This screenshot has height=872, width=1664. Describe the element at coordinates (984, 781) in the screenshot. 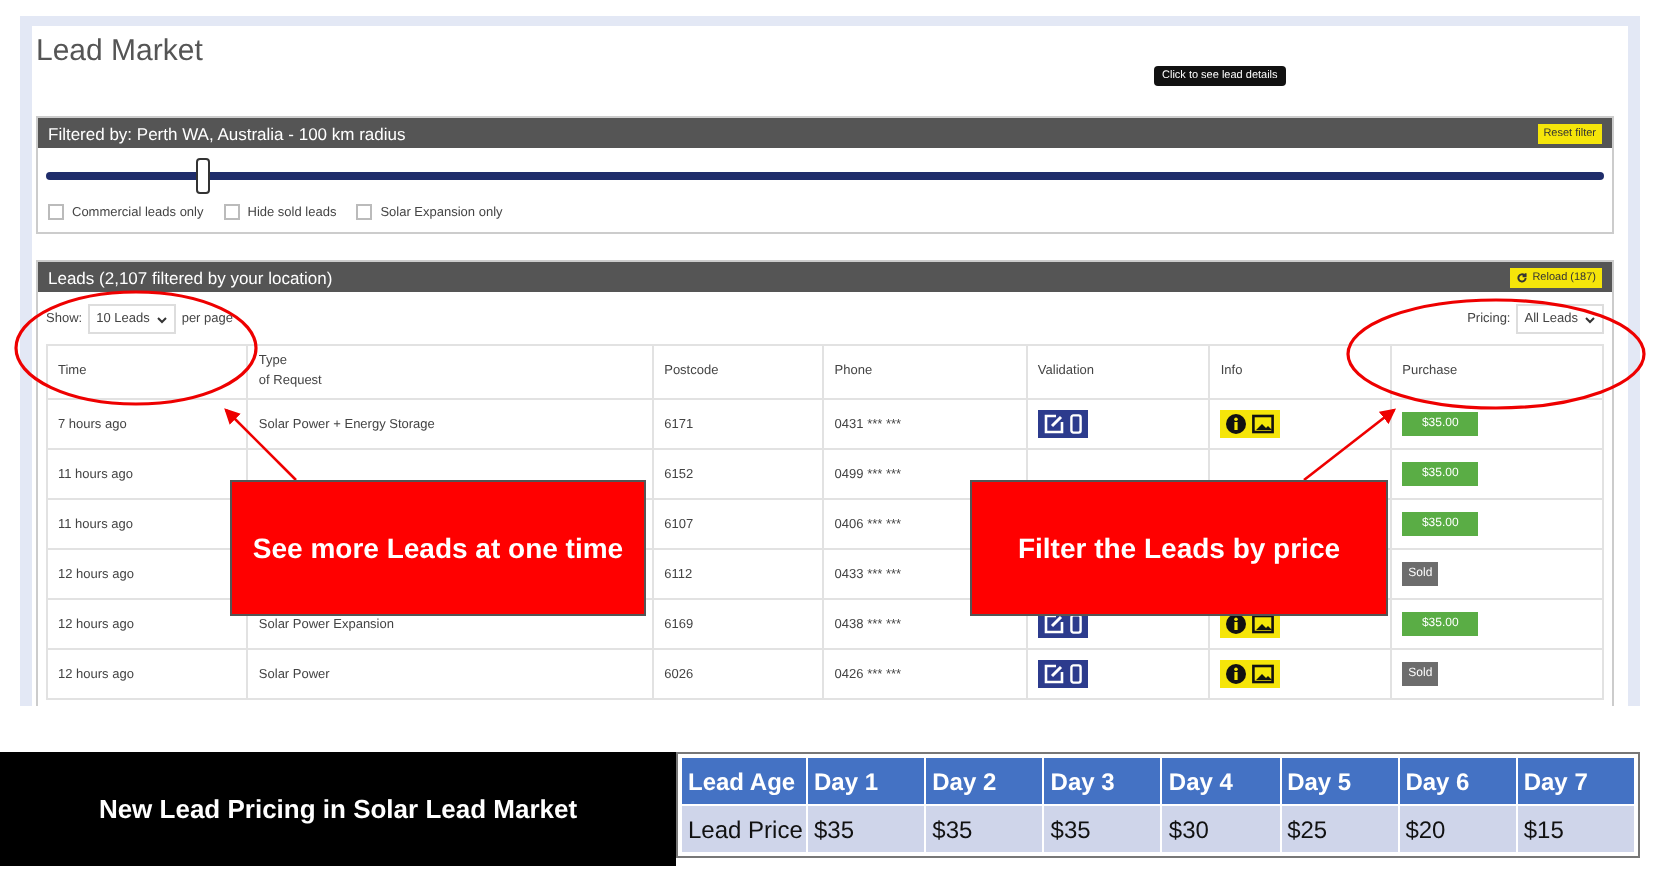

I see `table-header-cell: Day 2` at that location.